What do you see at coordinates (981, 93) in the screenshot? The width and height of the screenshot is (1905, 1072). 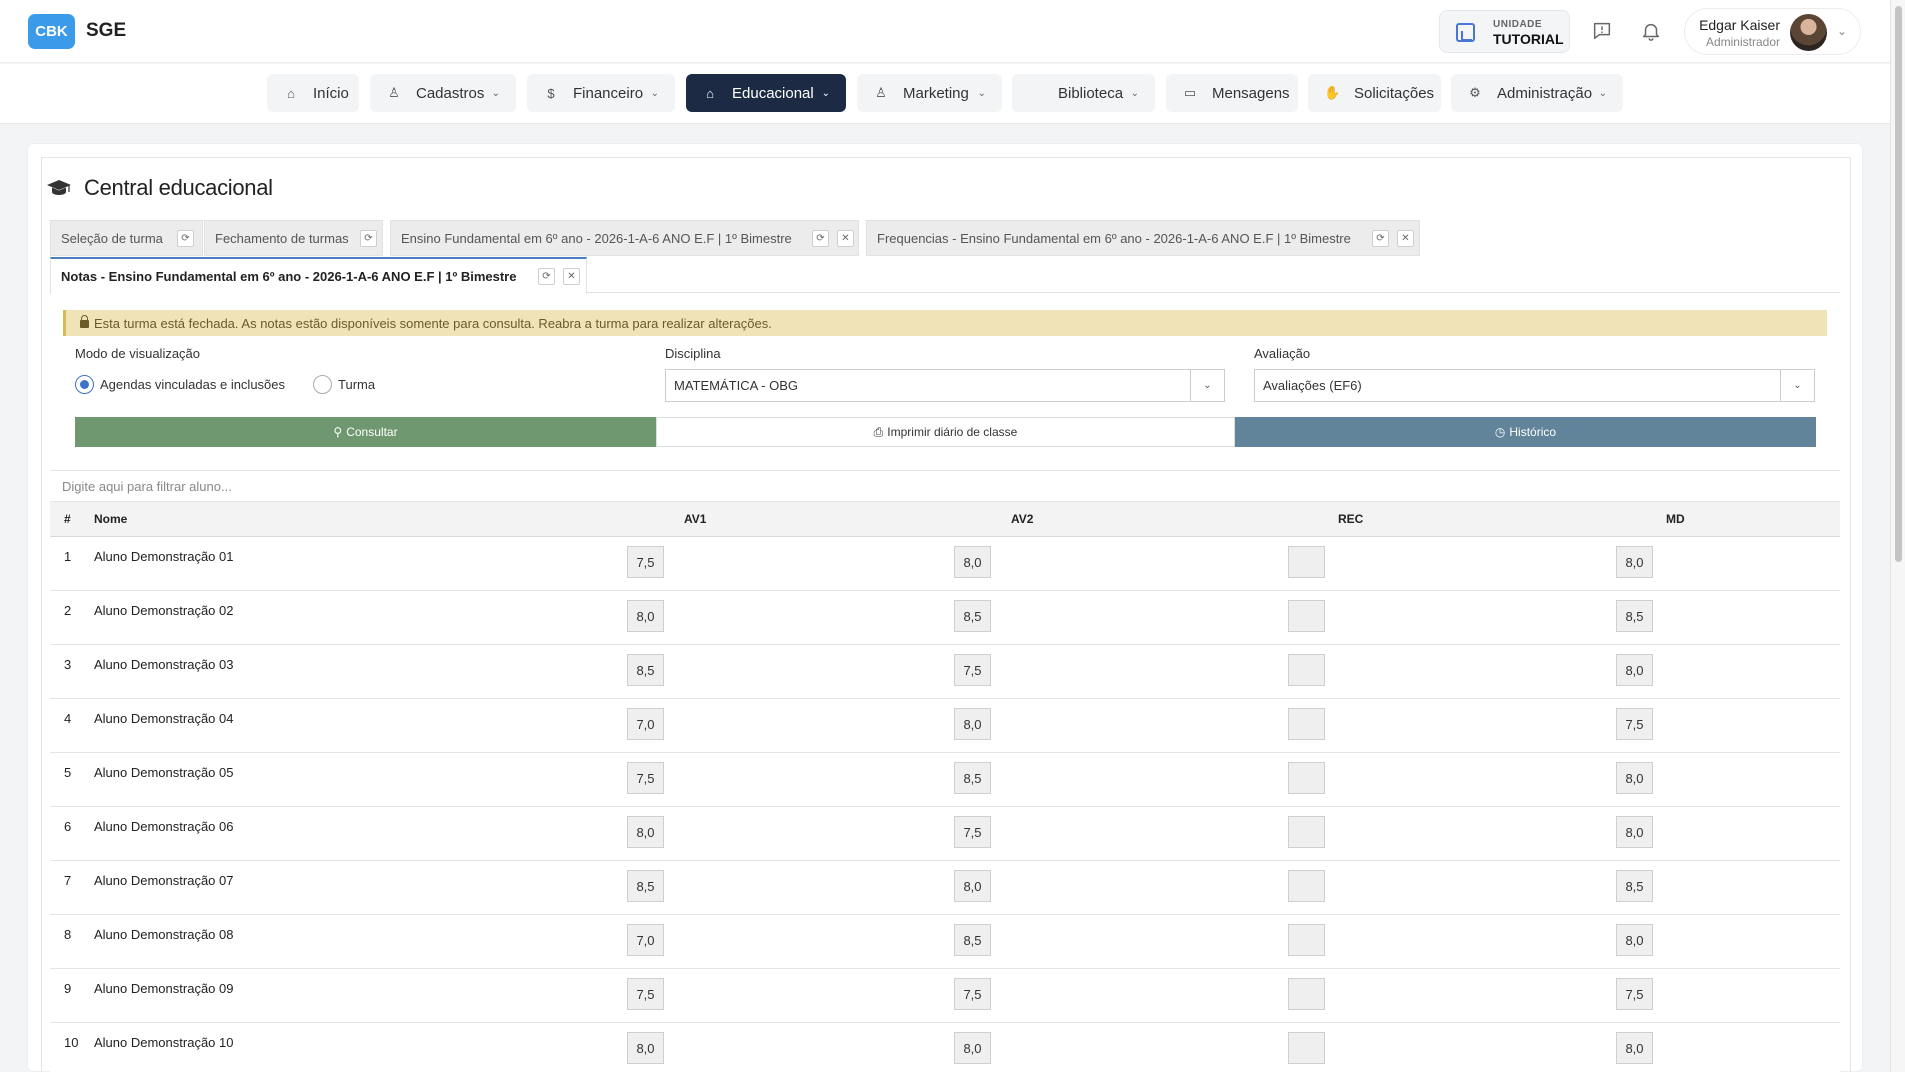 I see `chevron-down-icon: ⌄` at bounding box center [981, 93].